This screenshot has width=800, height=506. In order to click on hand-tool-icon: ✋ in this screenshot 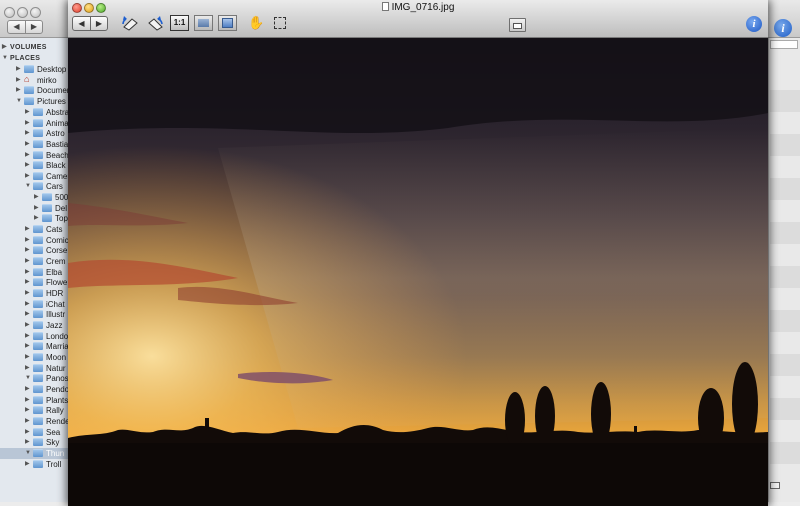, I will do `click(256, 23)`.